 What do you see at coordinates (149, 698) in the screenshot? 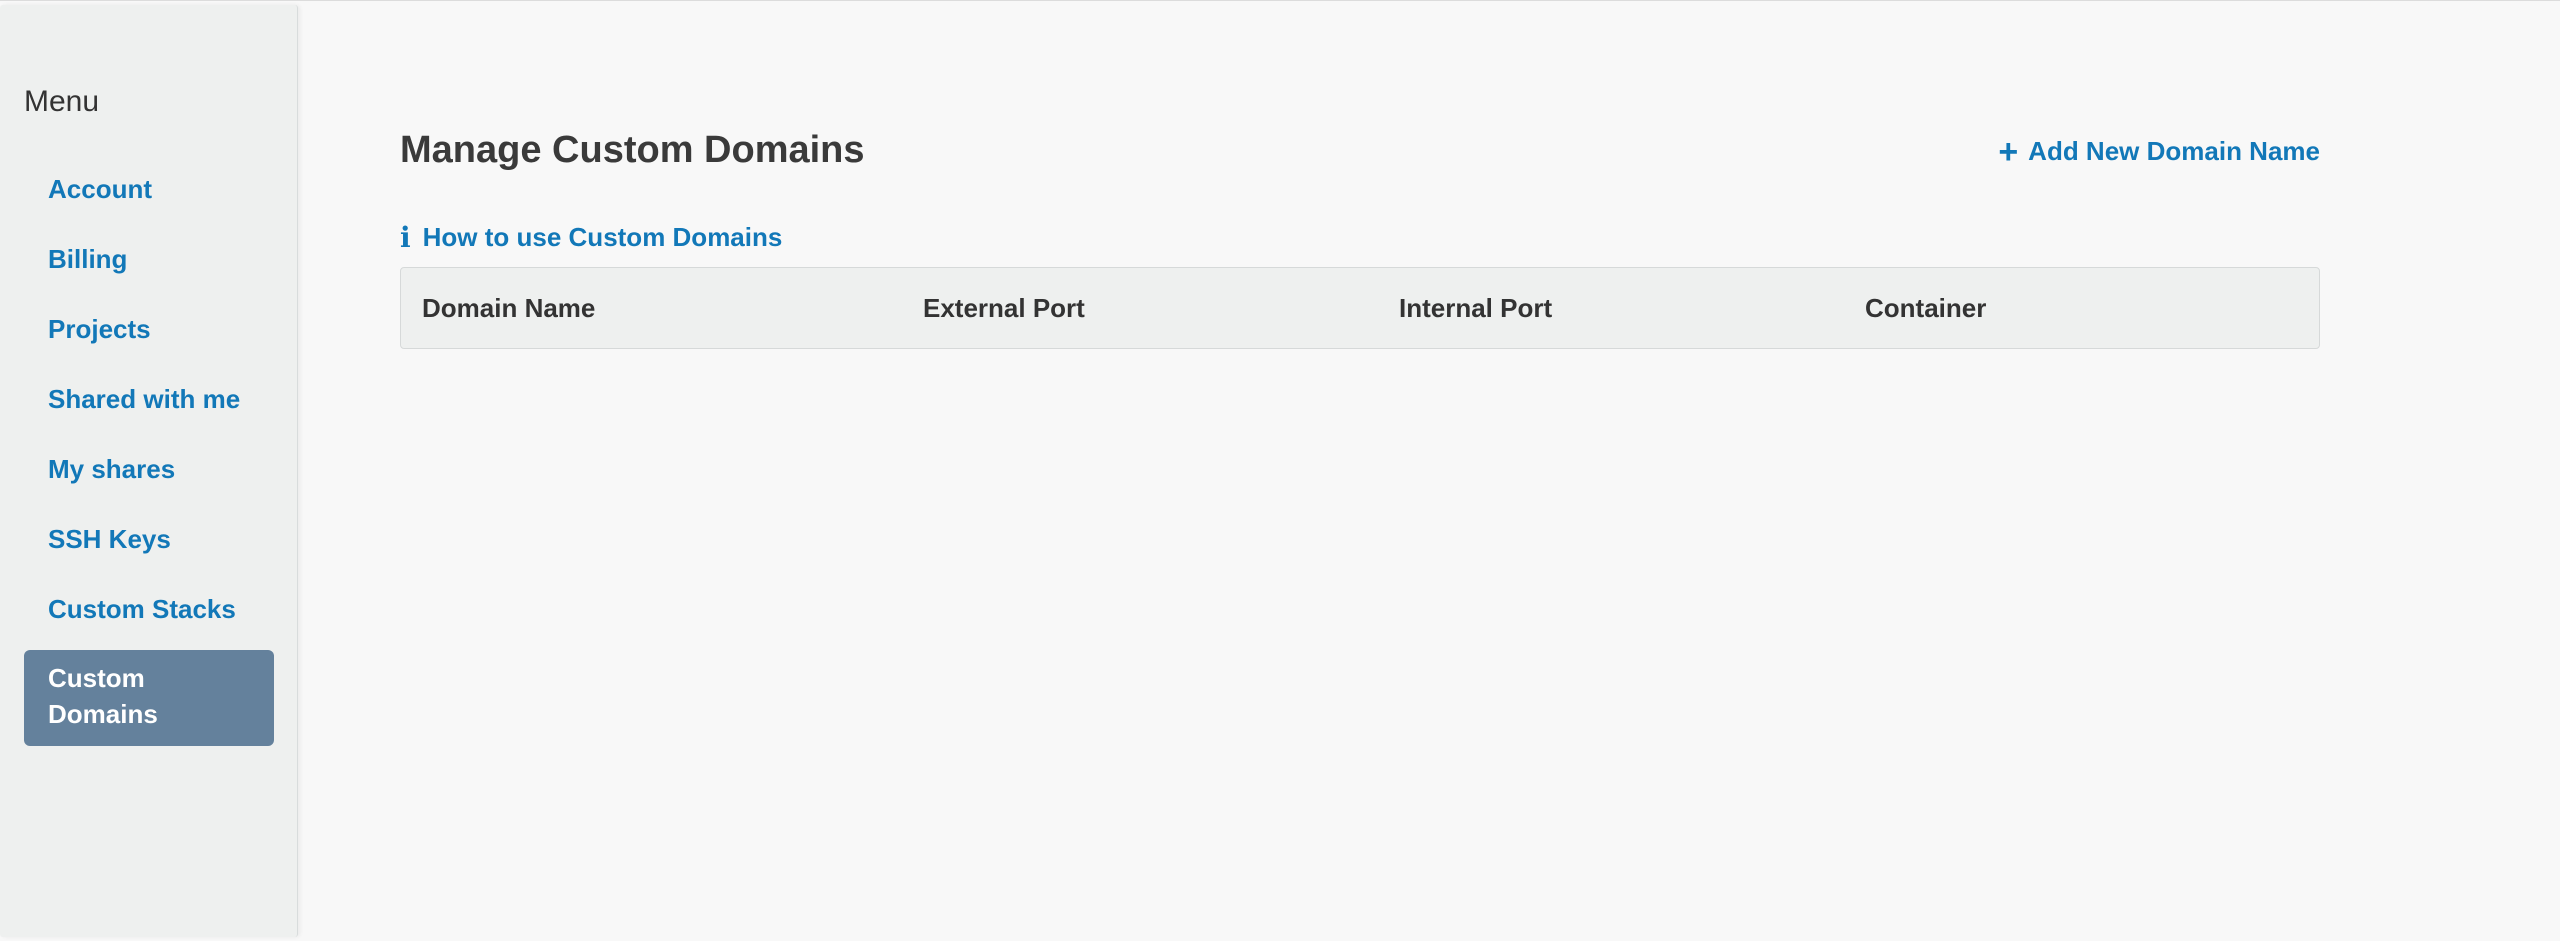
I see `sidebar-item-custom-domains: Custom Domains` at bounding box center [149, 698].